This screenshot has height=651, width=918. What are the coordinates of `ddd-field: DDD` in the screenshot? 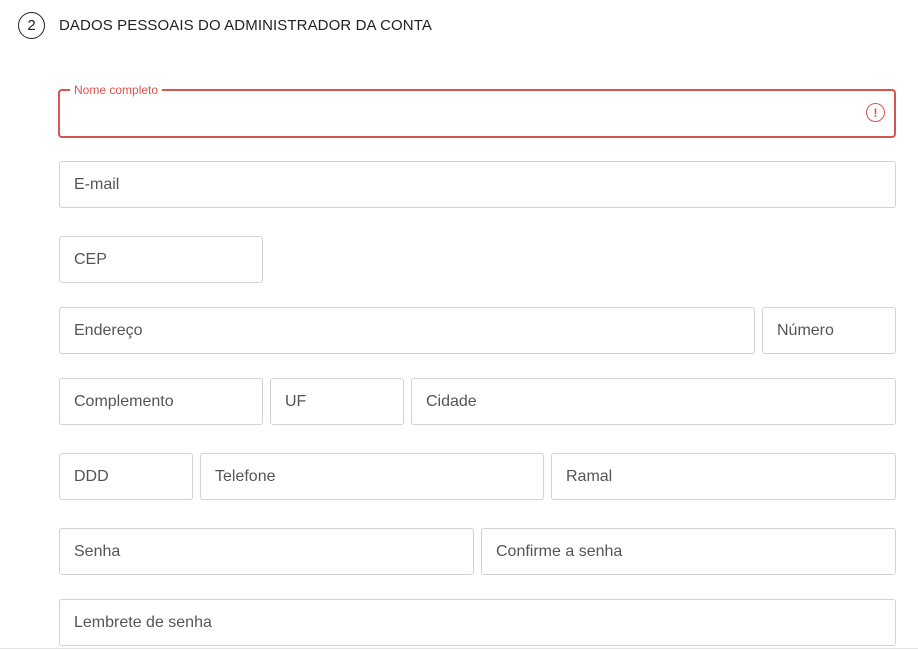 It's located at (126, 476).